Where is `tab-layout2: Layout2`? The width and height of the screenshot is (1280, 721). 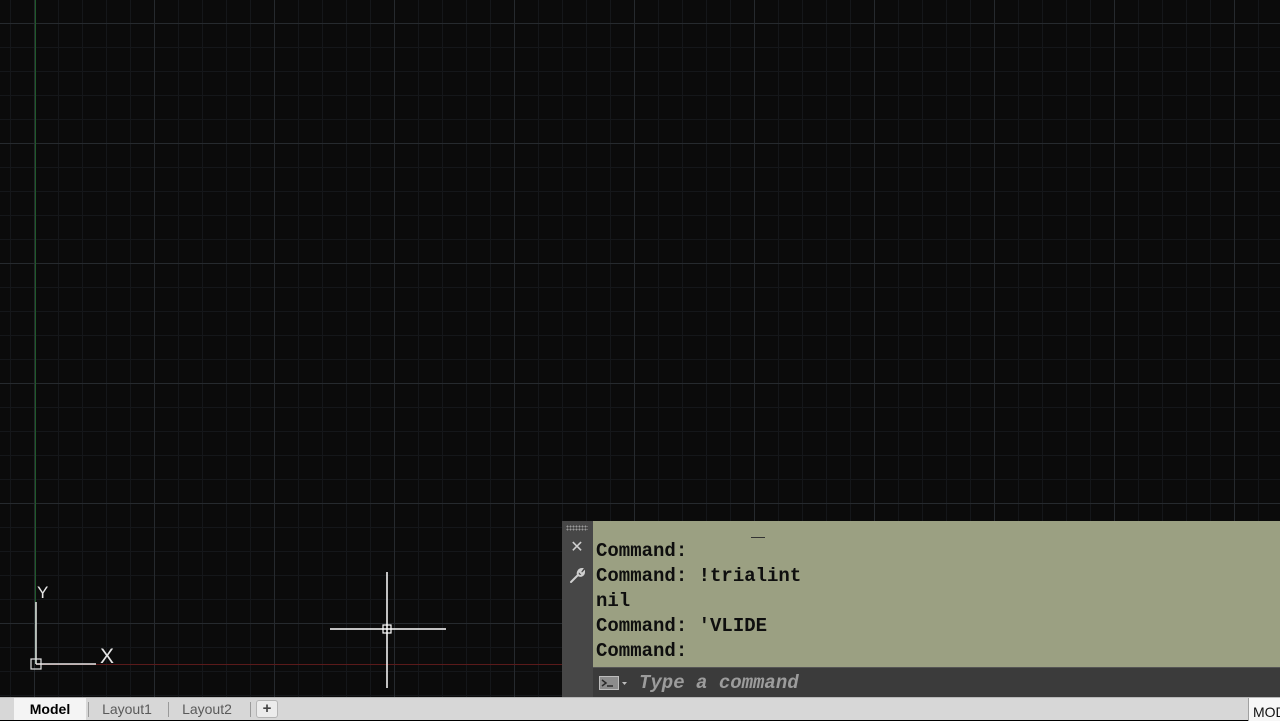 tab-layout2: Layout2 is located at coordinates (207, 709).